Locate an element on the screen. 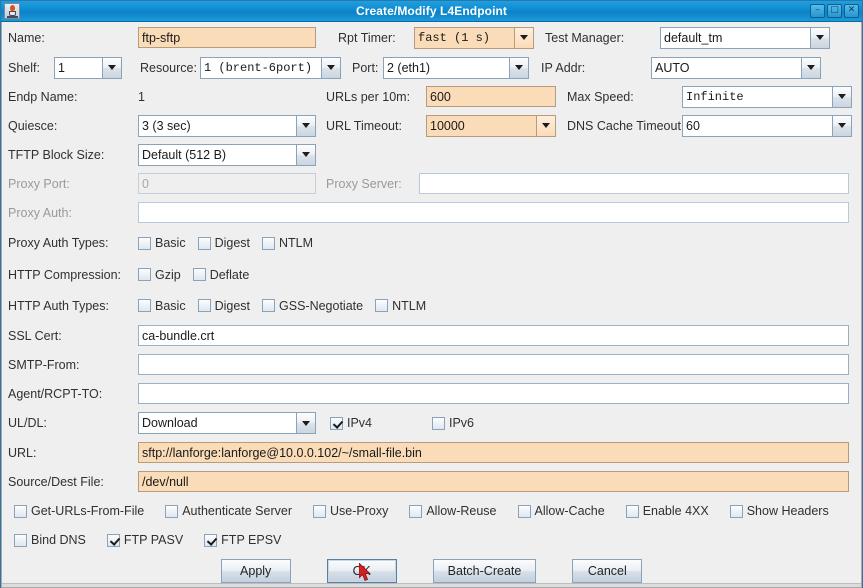  smtp-from-input is located at coordinates (493, 364).